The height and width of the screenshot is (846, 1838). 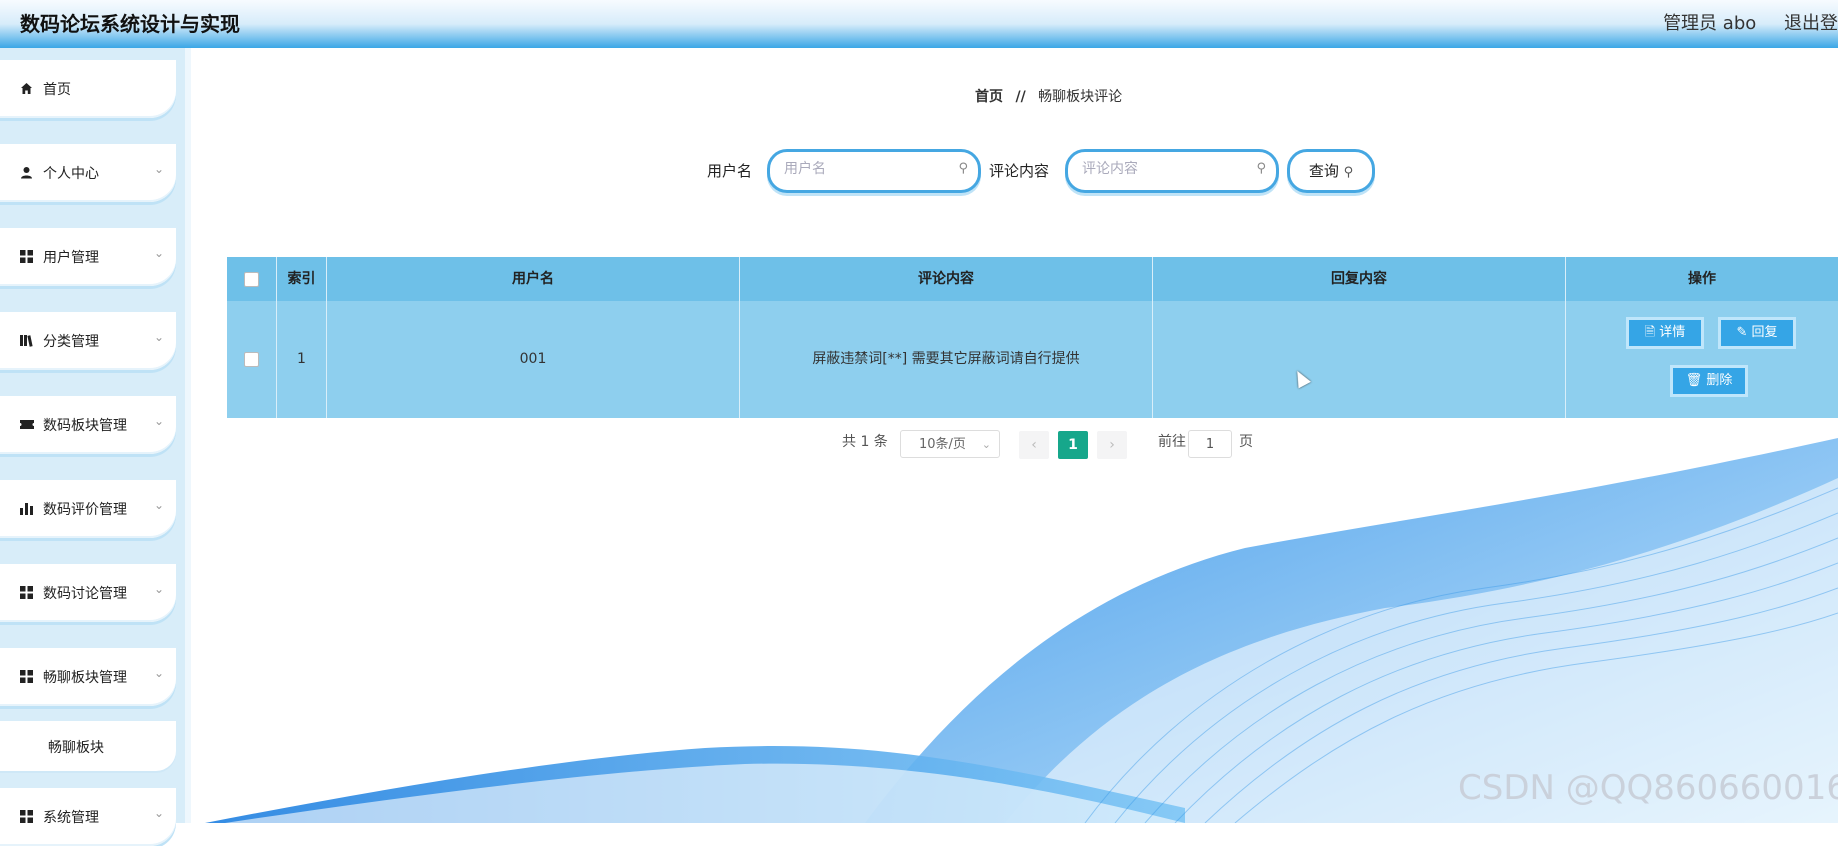 I want to click on cell-comment-content: 屏蔽违禁词[**] 需要其它屏蔽词请自行提供, so click(x=946, y=359).